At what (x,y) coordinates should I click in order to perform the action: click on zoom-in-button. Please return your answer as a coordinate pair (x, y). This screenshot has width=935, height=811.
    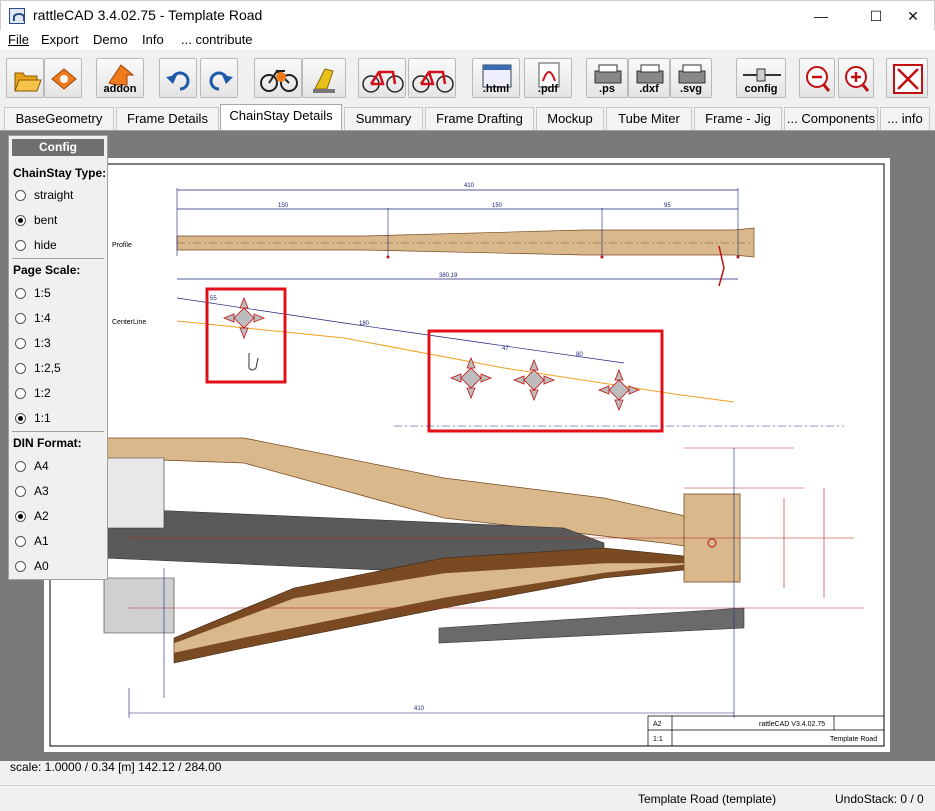
    Looking at the image, I should click on (856, 78).